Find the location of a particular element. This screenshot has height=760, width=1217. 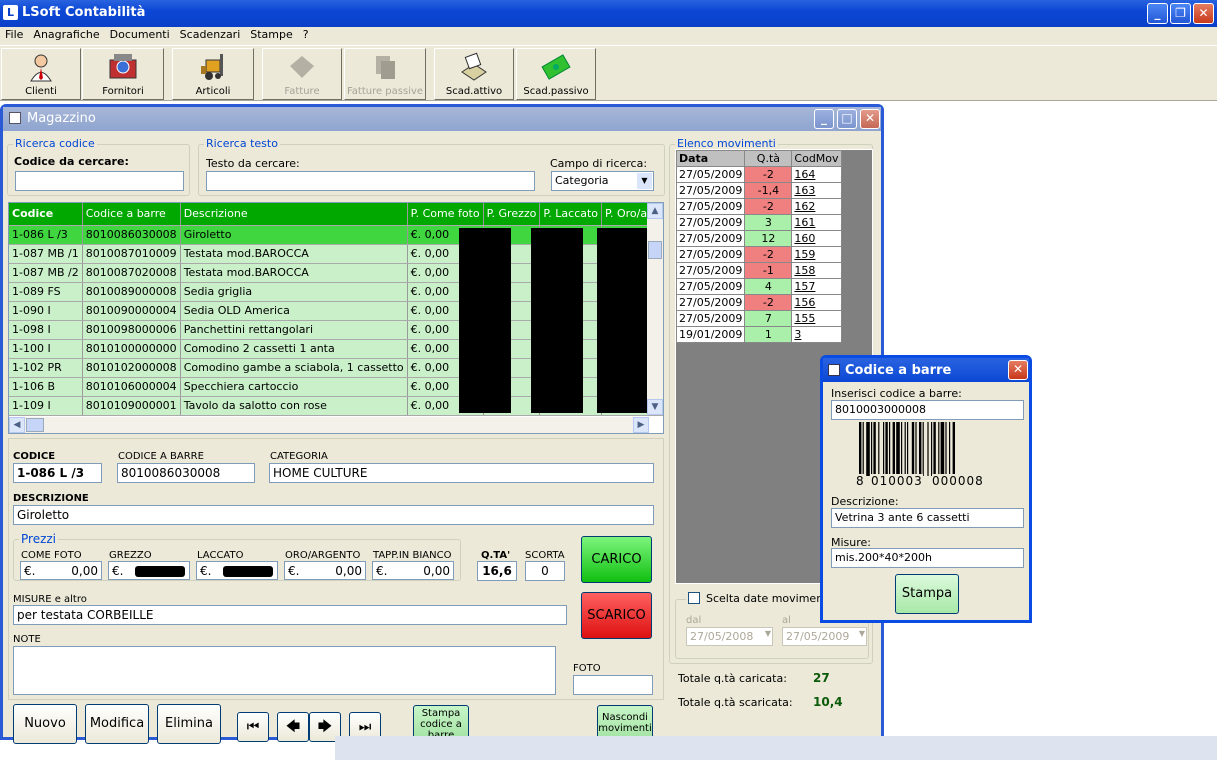

movimento-codmov-link: 163 is located at coordinates (816, 190).